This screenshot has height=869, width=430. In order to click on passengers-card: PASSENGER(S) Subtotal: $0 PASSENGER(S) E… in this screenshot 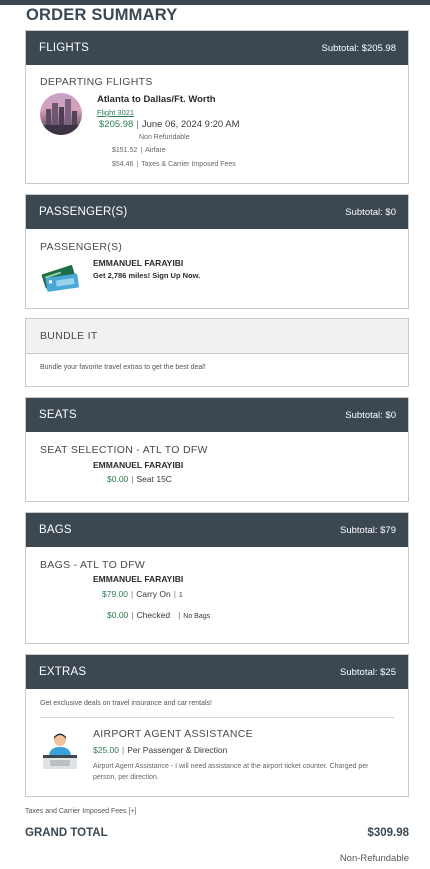, I will do `click(217, 251)`.